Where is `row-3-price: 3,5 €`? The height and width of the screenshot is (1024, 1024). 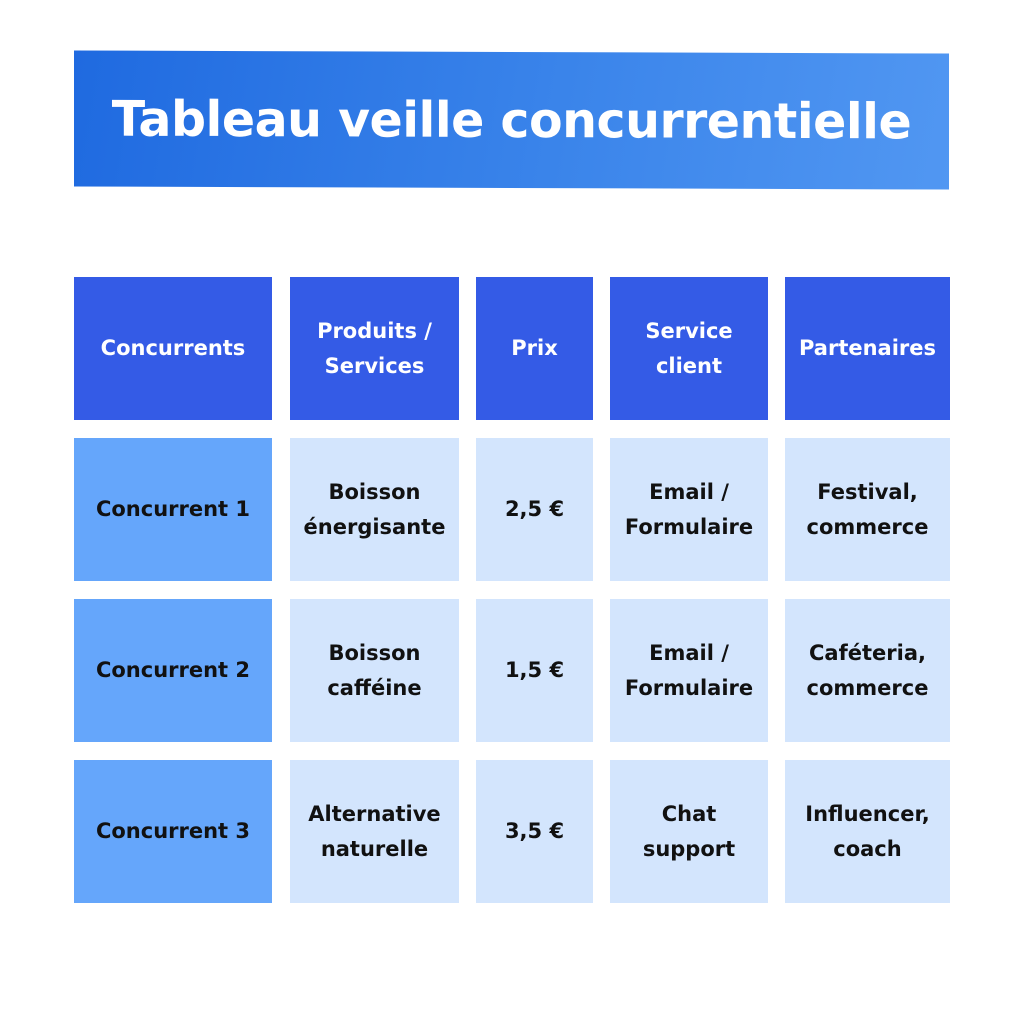 row-3-price: 3,5 € is located at coordinates (534, 831).